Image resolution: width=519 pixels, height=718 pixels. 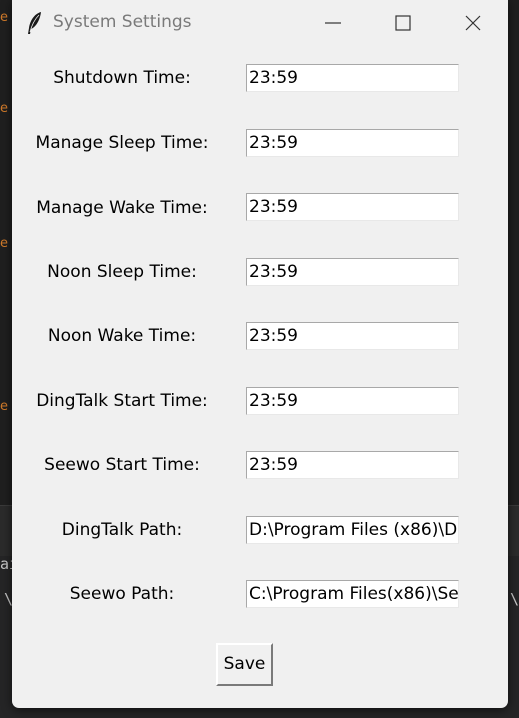 I want to click on seewo-path-label: Seewo Path:, so click(x=122, y=594).